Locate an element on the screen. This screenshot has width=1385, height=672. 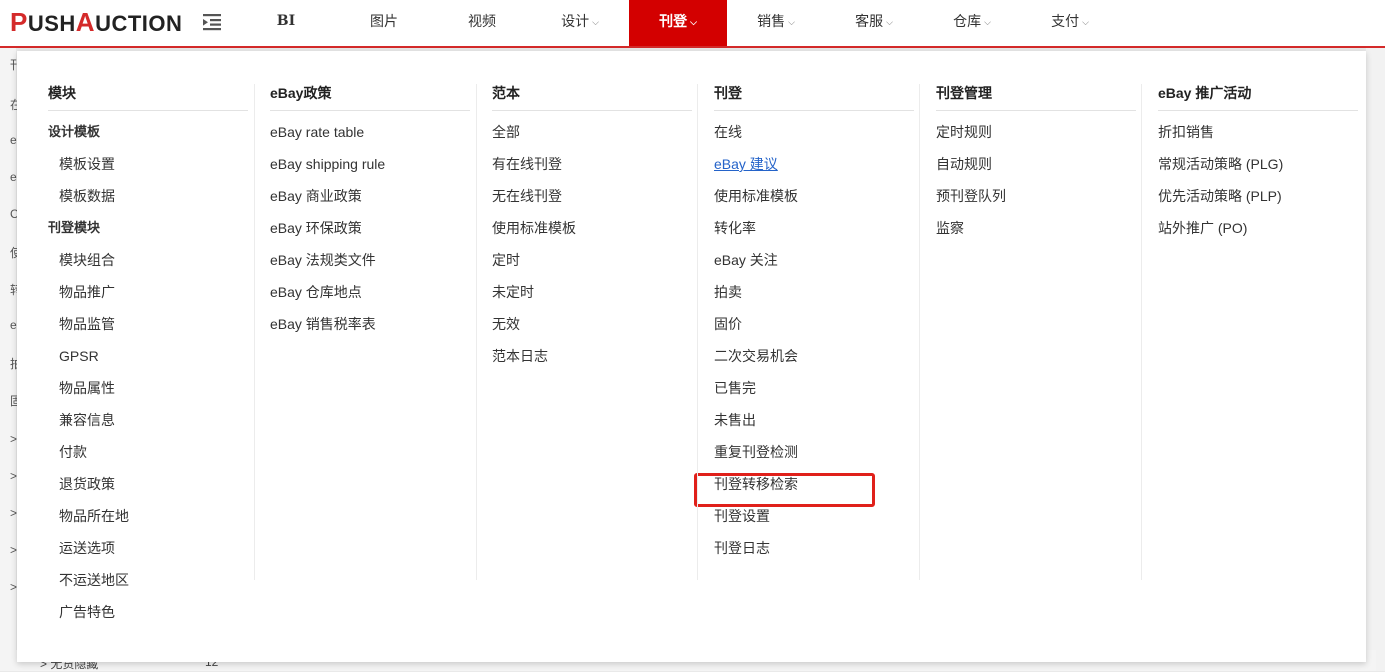
menu-item: 在线 is located at coordinates (814, 137).